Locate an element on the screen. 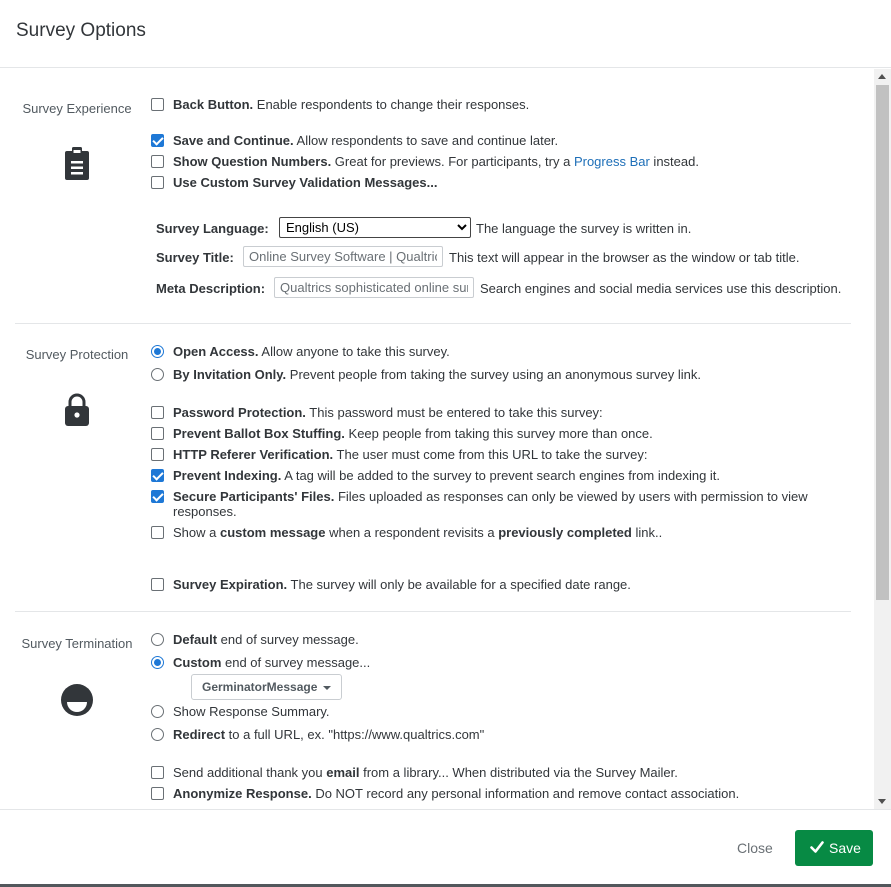 The width and height of the screenshot is (891, 887). option-title: Show Question Numbers. is located at coordinates (252, 161).